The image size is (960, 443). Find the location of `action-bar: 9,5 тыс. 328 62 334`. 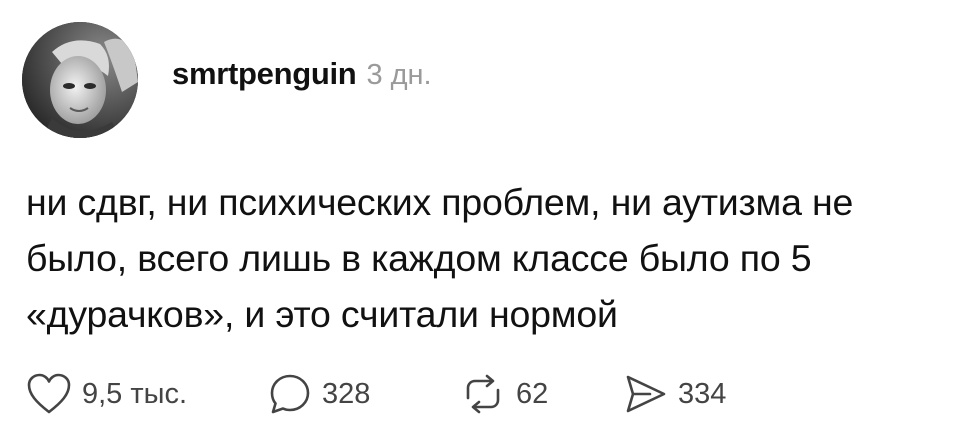

action-bar: 9,5 тыс. 328 62 334 is located at coordinates (476, 394).